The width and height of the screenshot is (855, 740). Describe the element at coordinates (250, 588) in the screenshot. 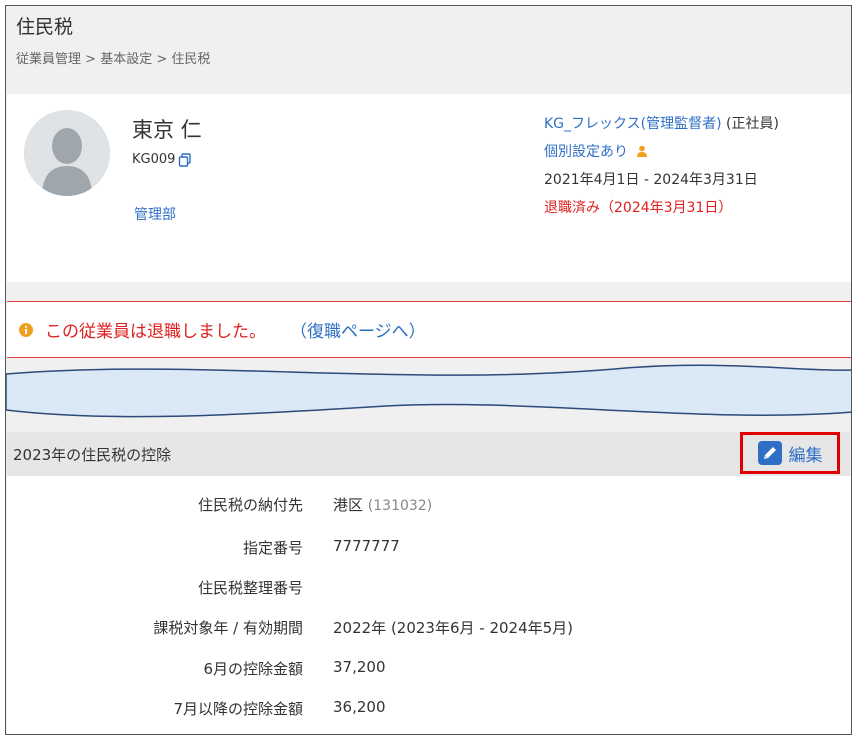

I see `detail-label: 住民税整理番号` at that location.